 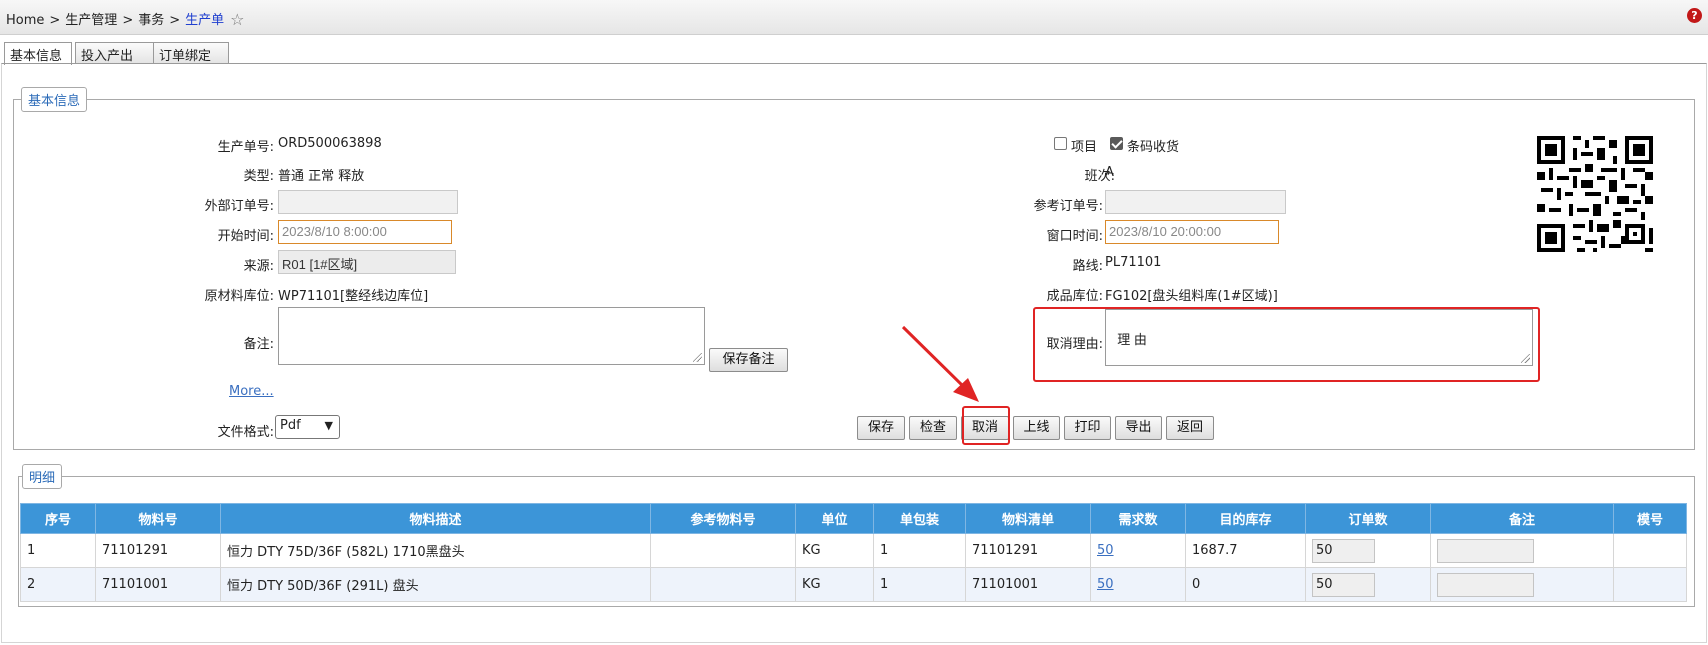 What do you see at coordinates (1192, 232) in the screenshot?
I see `window-time-input: 2023/8/10 20:00:00` at bounding box center [1192, 232].